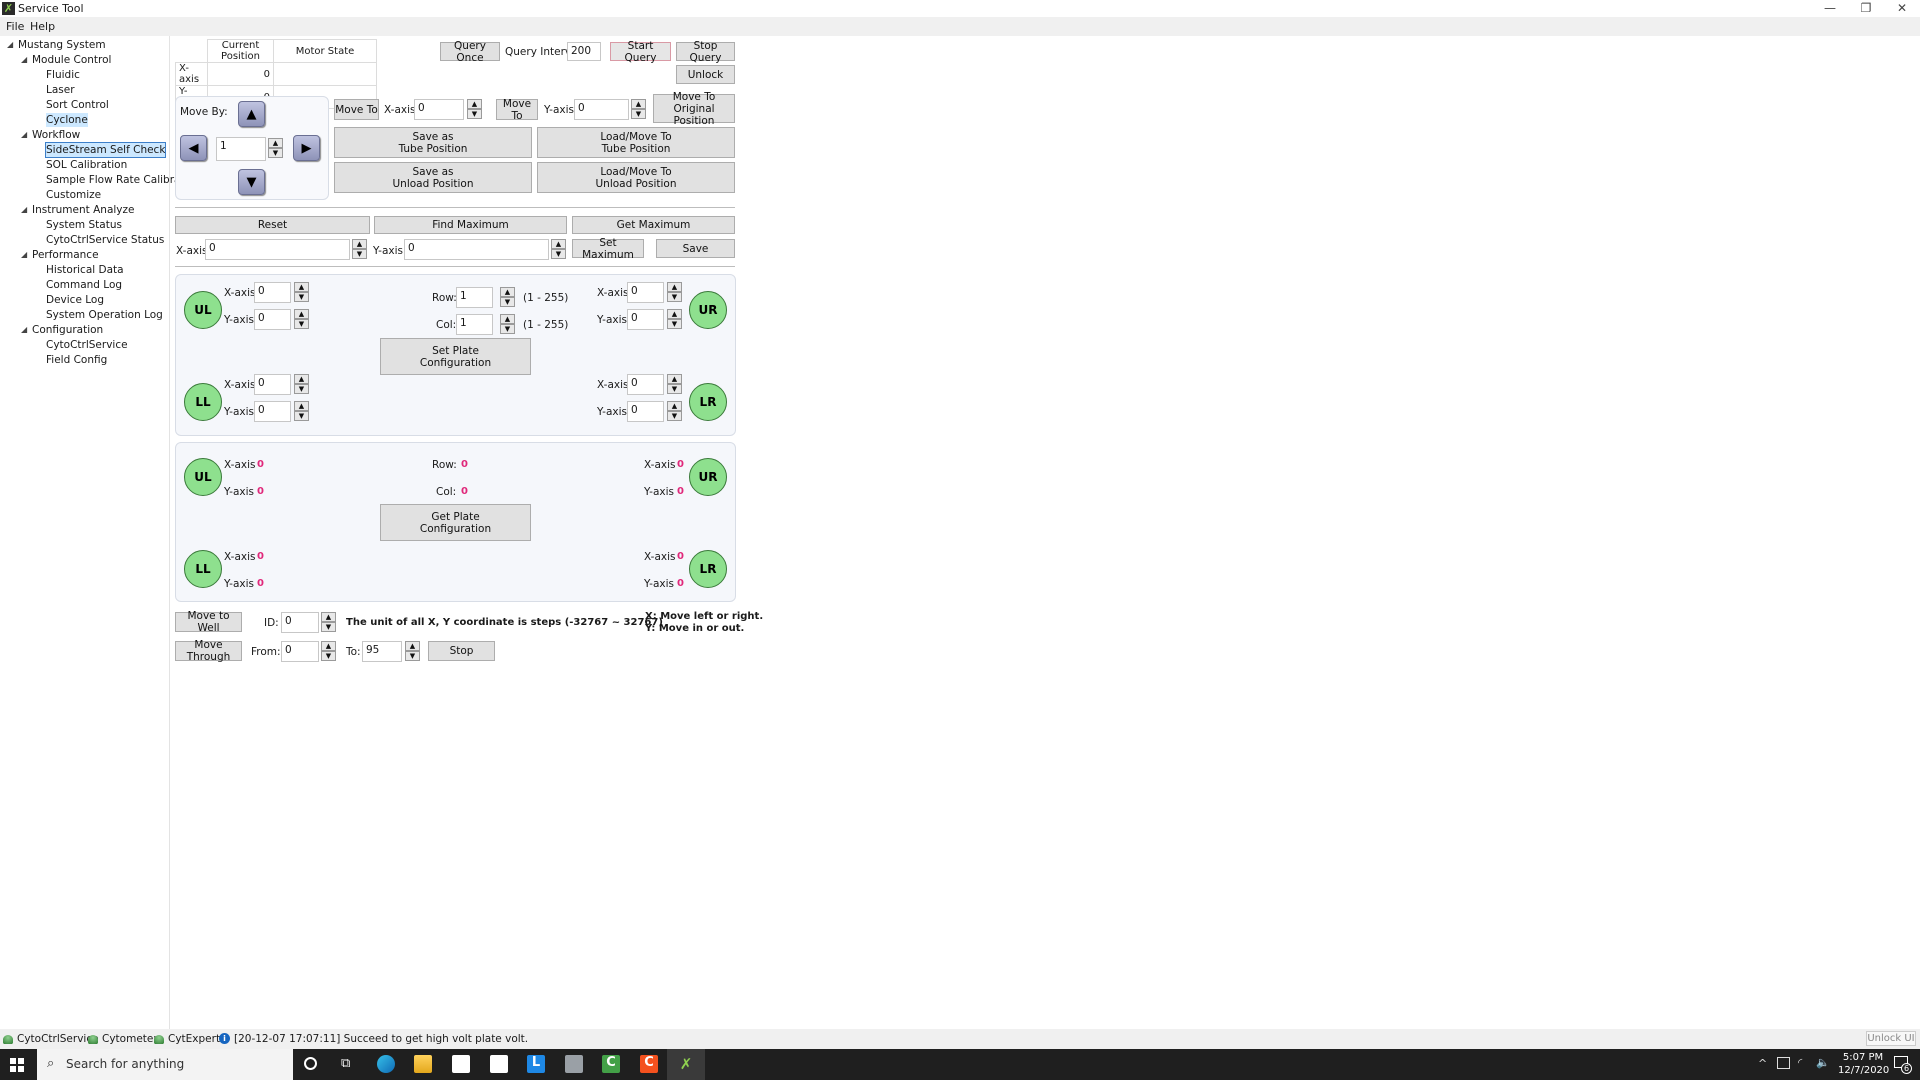  I want to click on ul-x-input: 0, so click(272, 292).